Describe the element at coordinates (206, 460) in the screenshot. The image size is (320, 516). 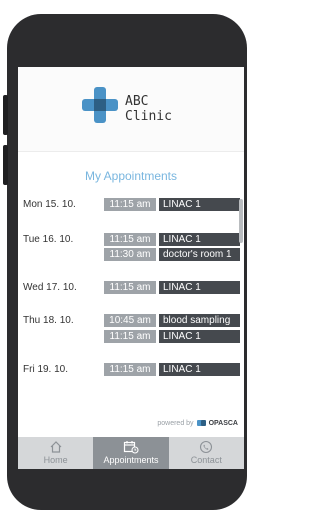
I see `tab-contact-label: Contact` at that location.